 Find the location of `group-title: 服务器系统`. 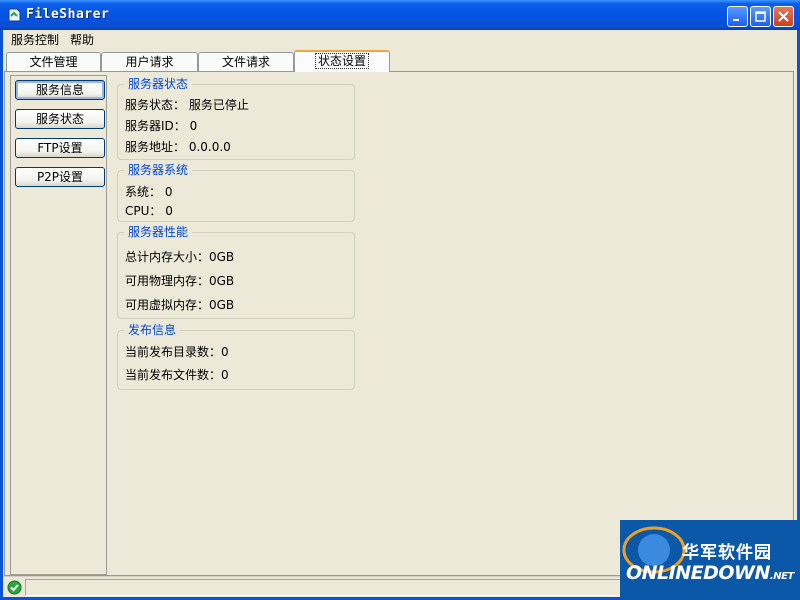

group-title: 服务器系统 is located at coordinates (158, 170).